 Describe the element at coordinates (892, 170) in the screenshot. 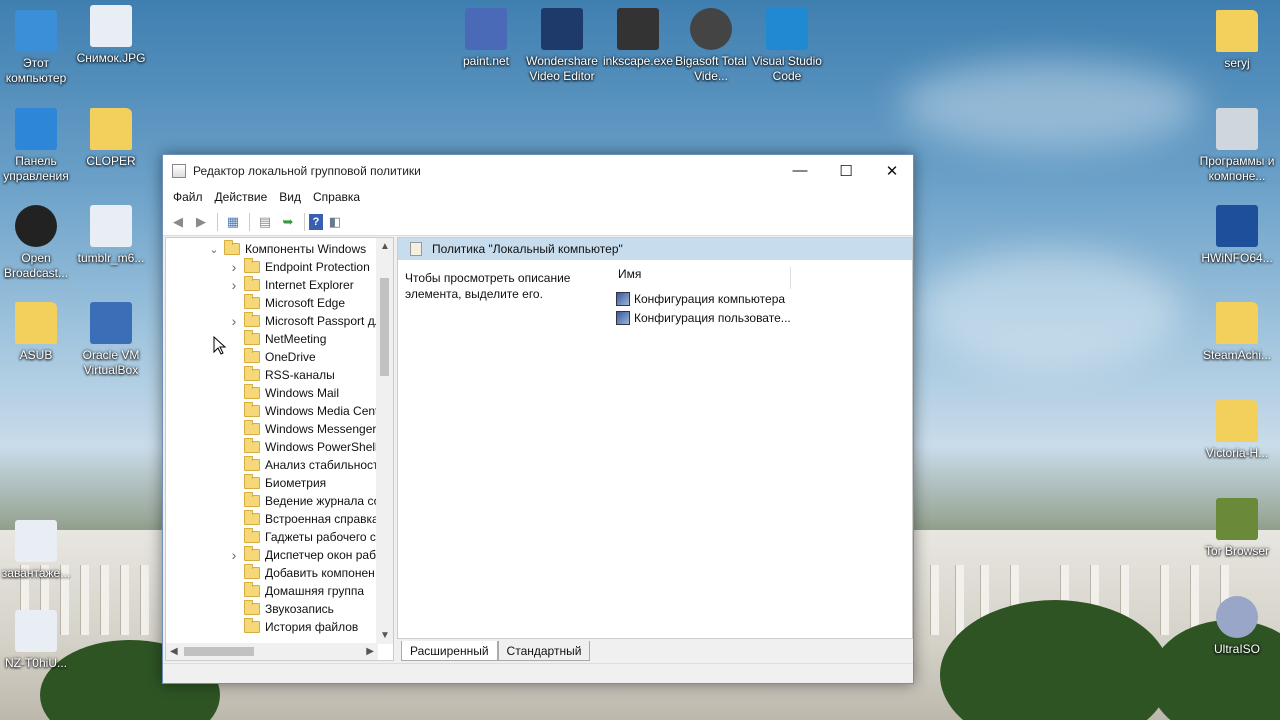

I see `close-button: ✕` at that location.